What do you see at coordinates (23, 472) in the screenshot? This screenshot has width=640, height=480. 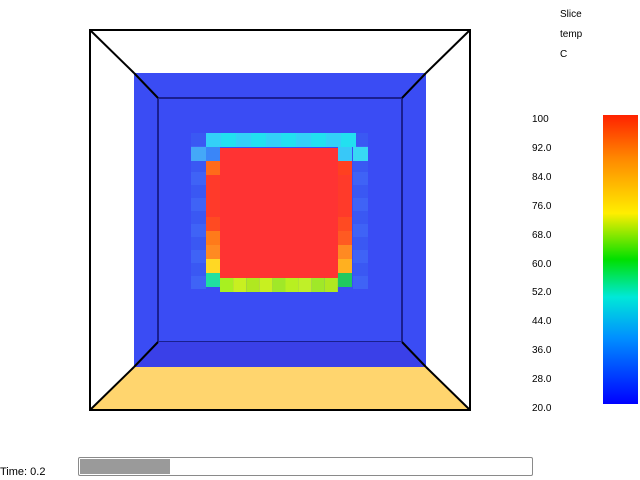 I see `time-label: Time: 0.2` at bounding box center [23, 472].